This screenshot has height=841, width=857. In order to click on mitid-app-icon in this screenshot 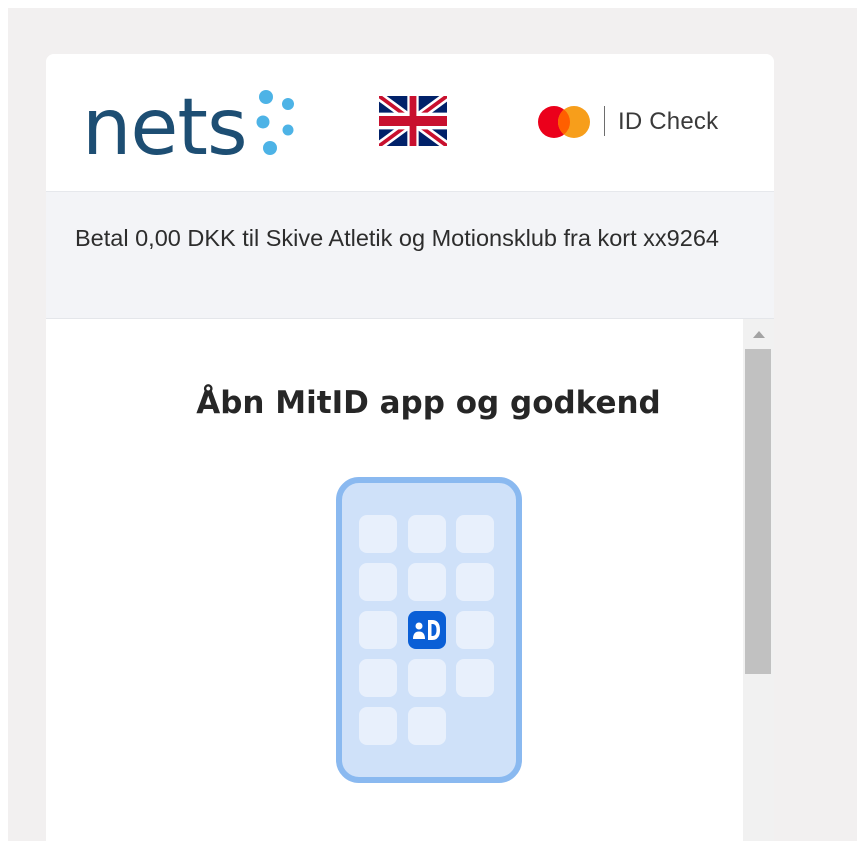, I will do `click(427, 630)`.